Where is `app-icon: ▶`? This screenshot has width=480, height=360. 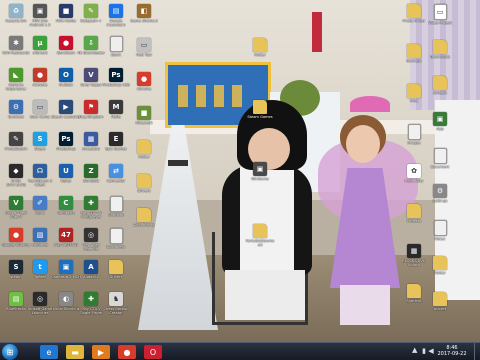 app-icon: ▶ is located at coordinates (66, 107).